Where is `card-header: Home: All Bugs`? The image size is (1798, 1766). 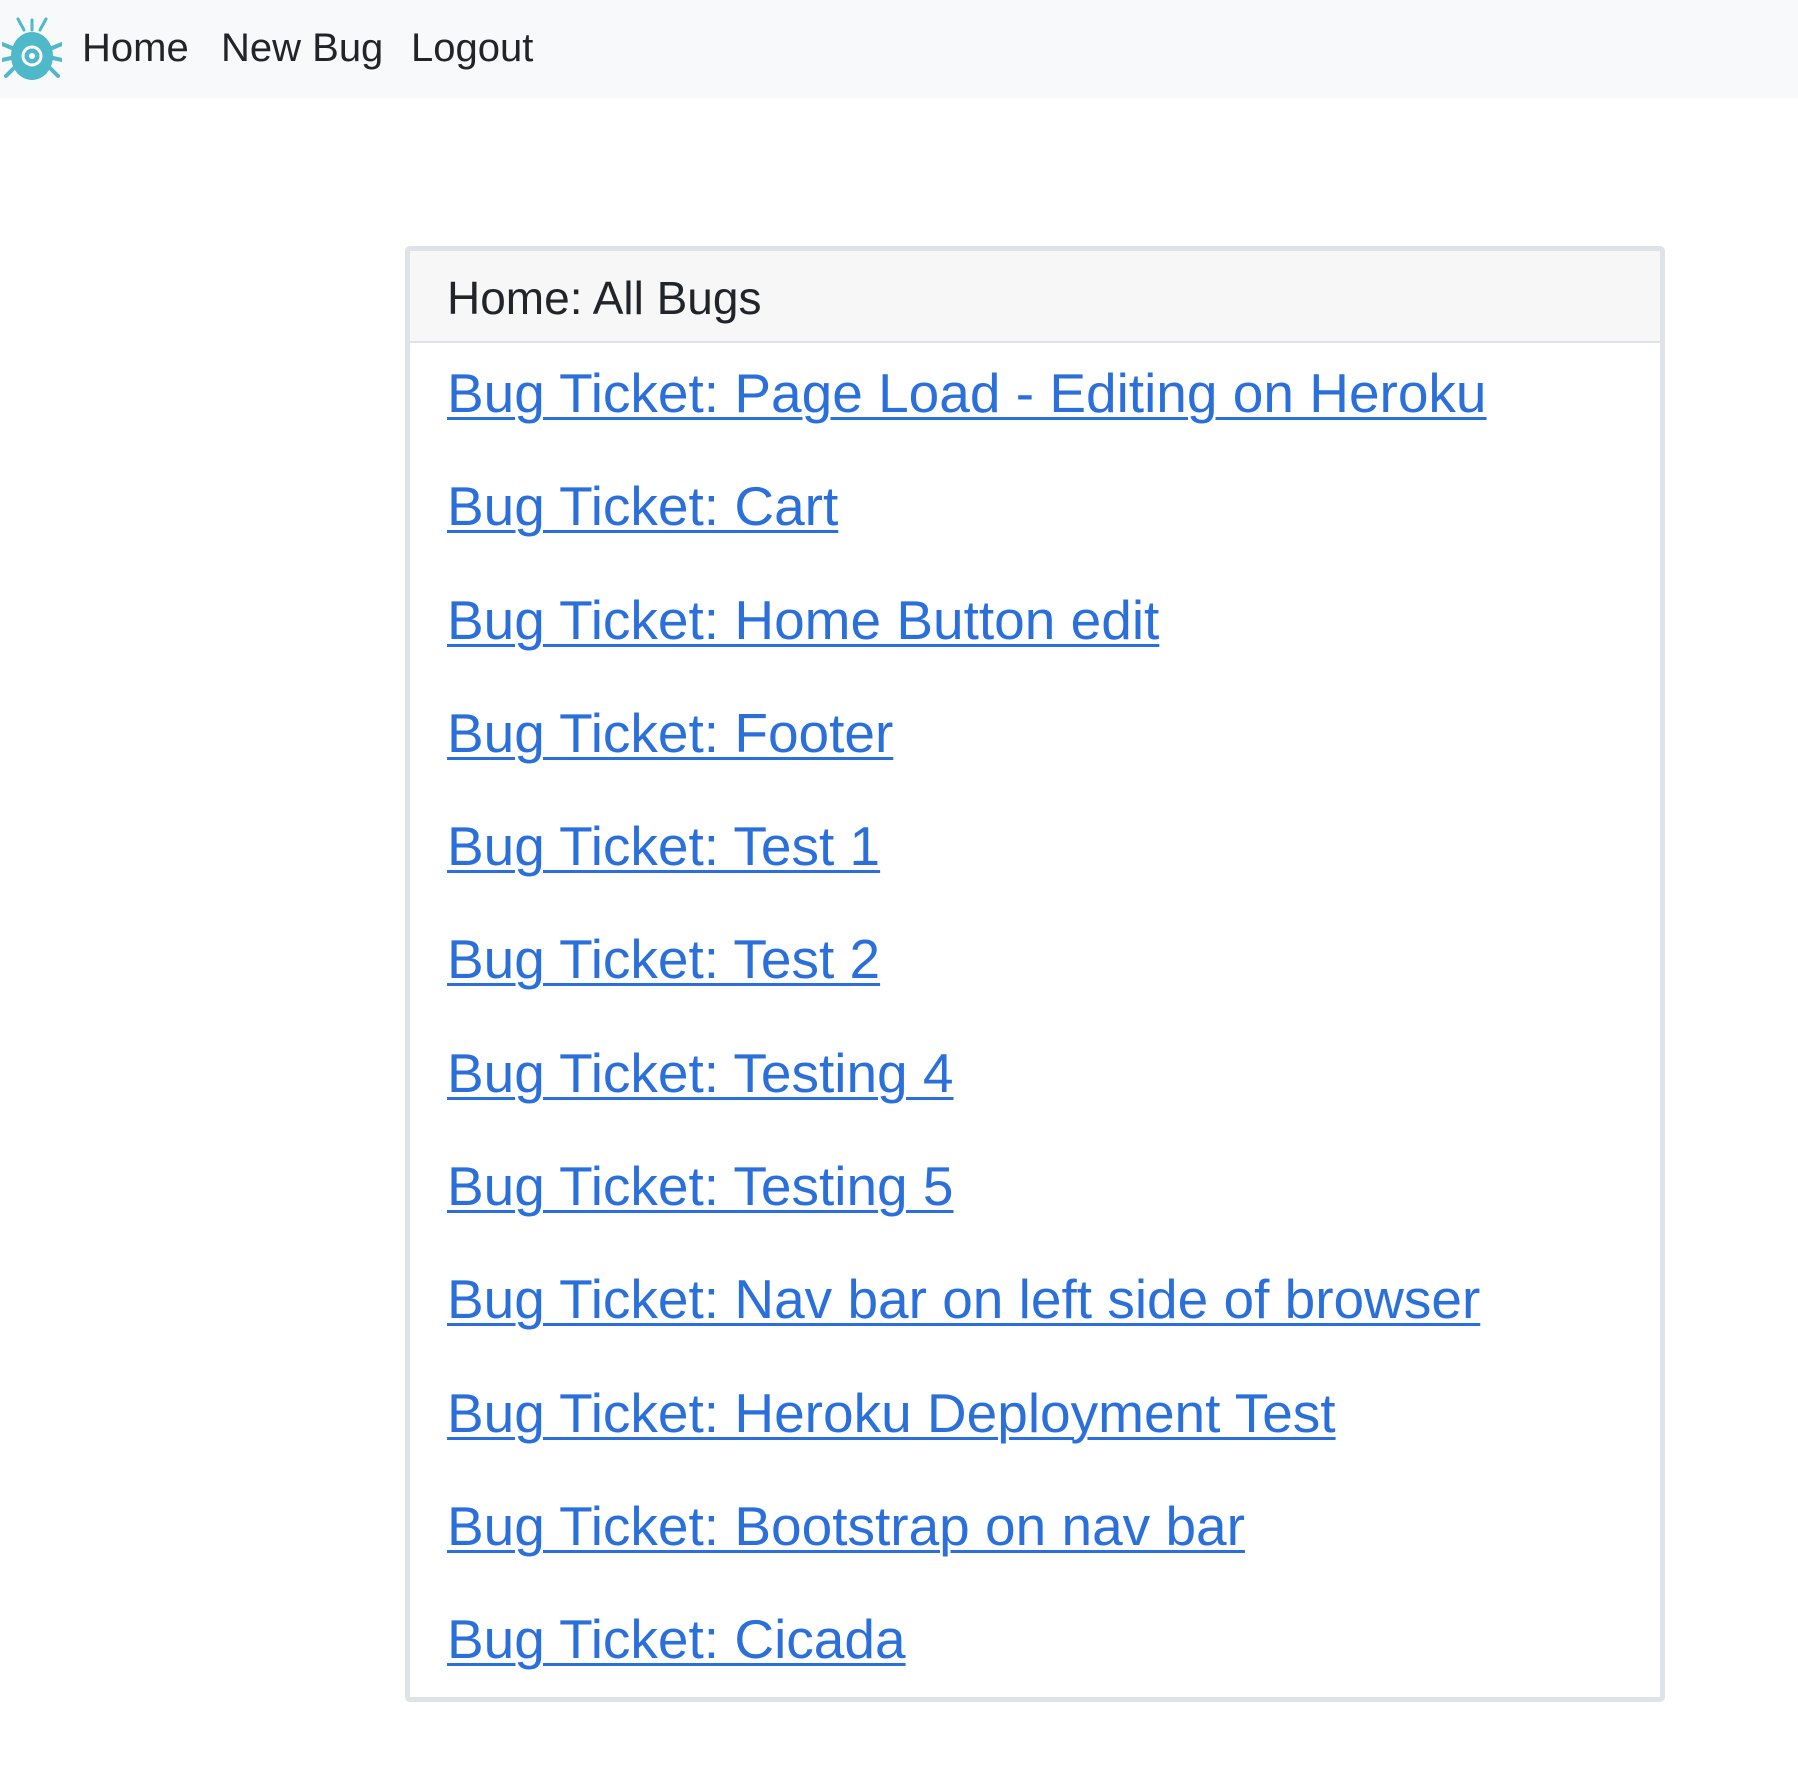 card-header: Home: All Bugs is located at coordinates (1035, 297).